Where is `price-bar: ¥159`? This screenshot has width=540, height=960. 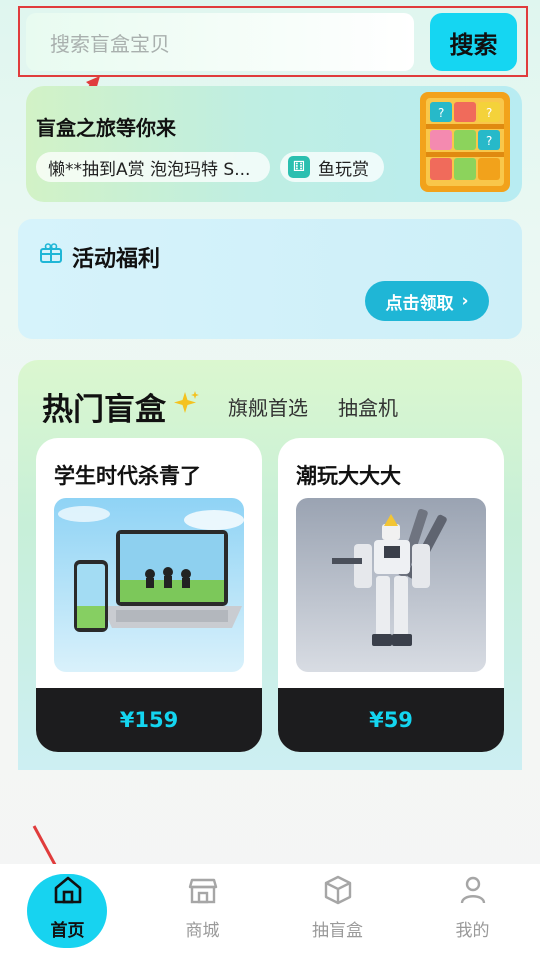 price-bar: ¥159 is located at coordinates (149, 720).